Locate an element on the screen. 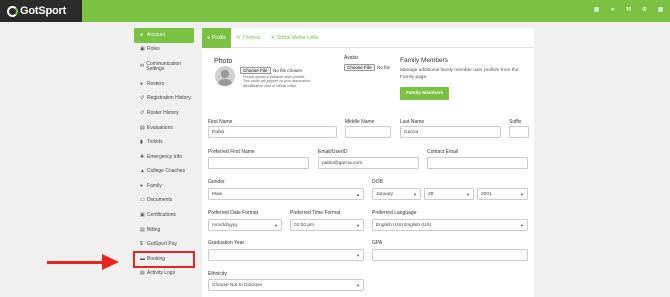 Image resolution: width=670 pixels, height=297 pixels. sidebar-item-roster-history: ↺ Roster History is located at coordinates (164, 113).